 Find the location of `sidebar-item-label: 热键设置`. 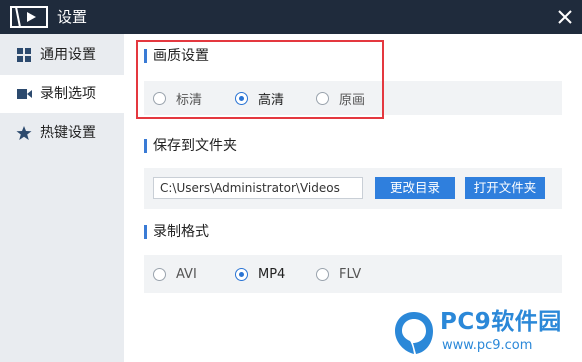

sidebar-item-label: 热键设置 is located at coordinates (68, 133).